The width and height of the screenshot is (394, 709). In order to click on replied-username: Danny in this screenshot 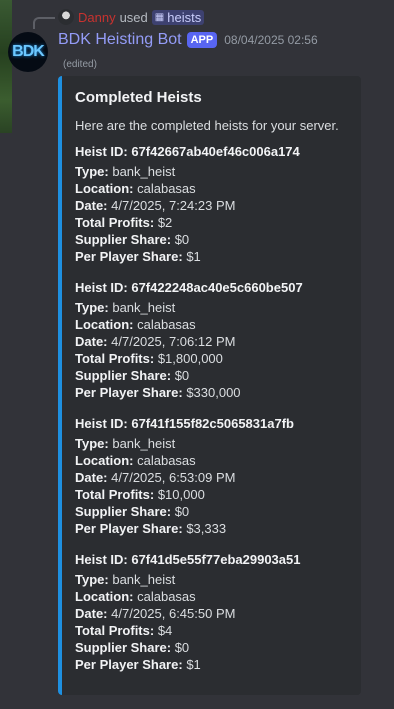, I will do `click(97, 17)`.